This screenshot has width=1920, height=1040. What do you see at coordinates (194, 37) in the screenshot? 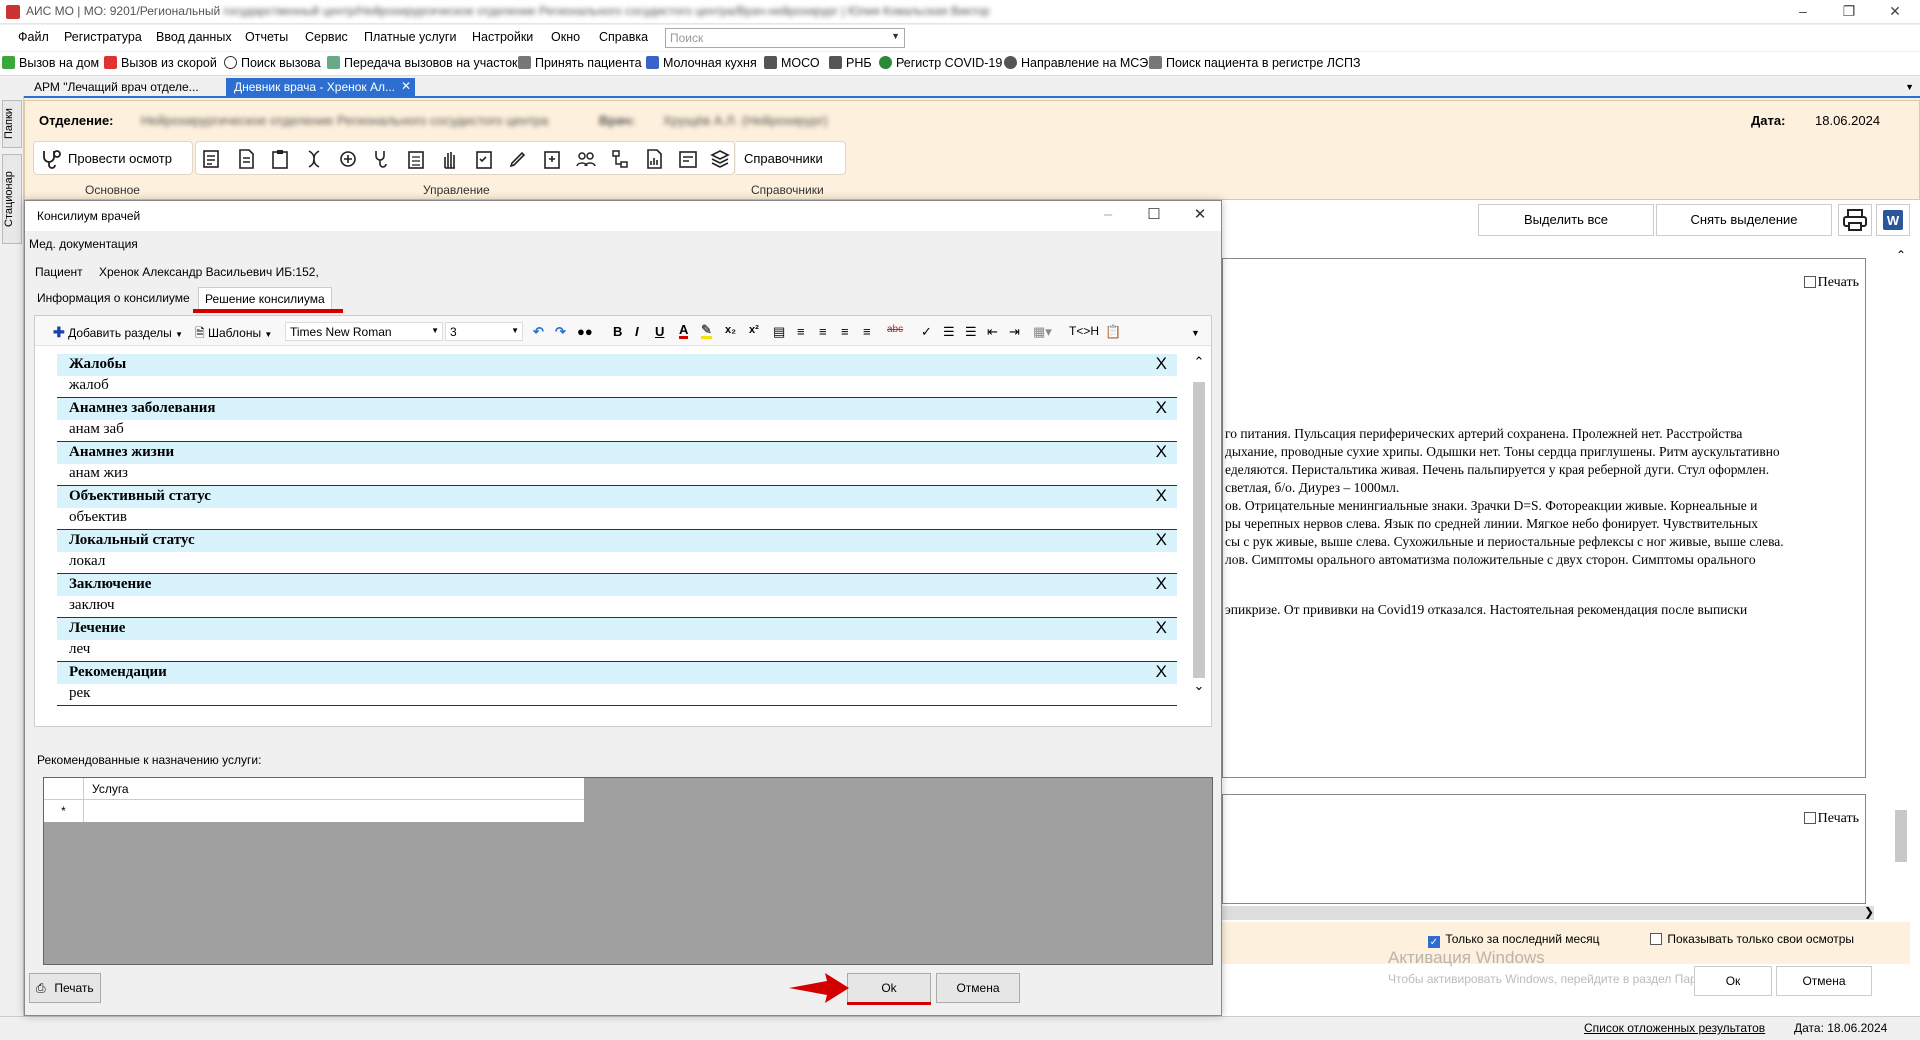
I see `menu-data-entry: Ввод данных` at bounding box center [194, 37].